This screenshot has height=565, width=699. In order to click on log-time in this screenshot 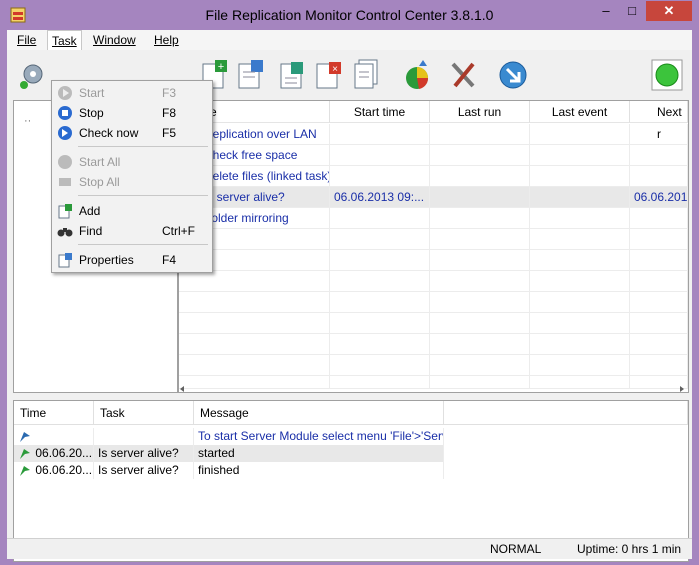, I will do `click(54, 436)`.